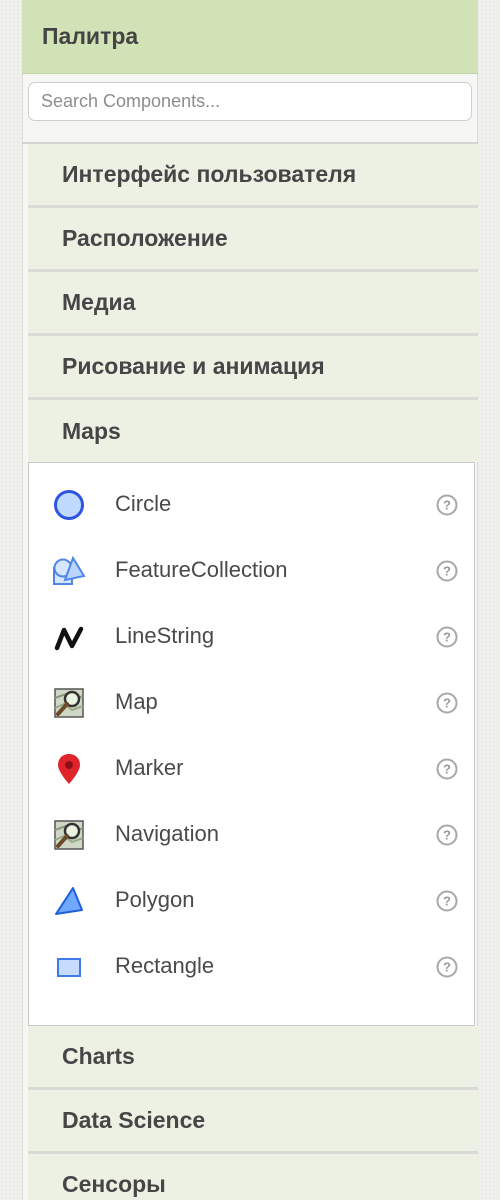 This screenshot has height=1200, width=500. I want to click on category-maps: Maps, so click(253, 431).